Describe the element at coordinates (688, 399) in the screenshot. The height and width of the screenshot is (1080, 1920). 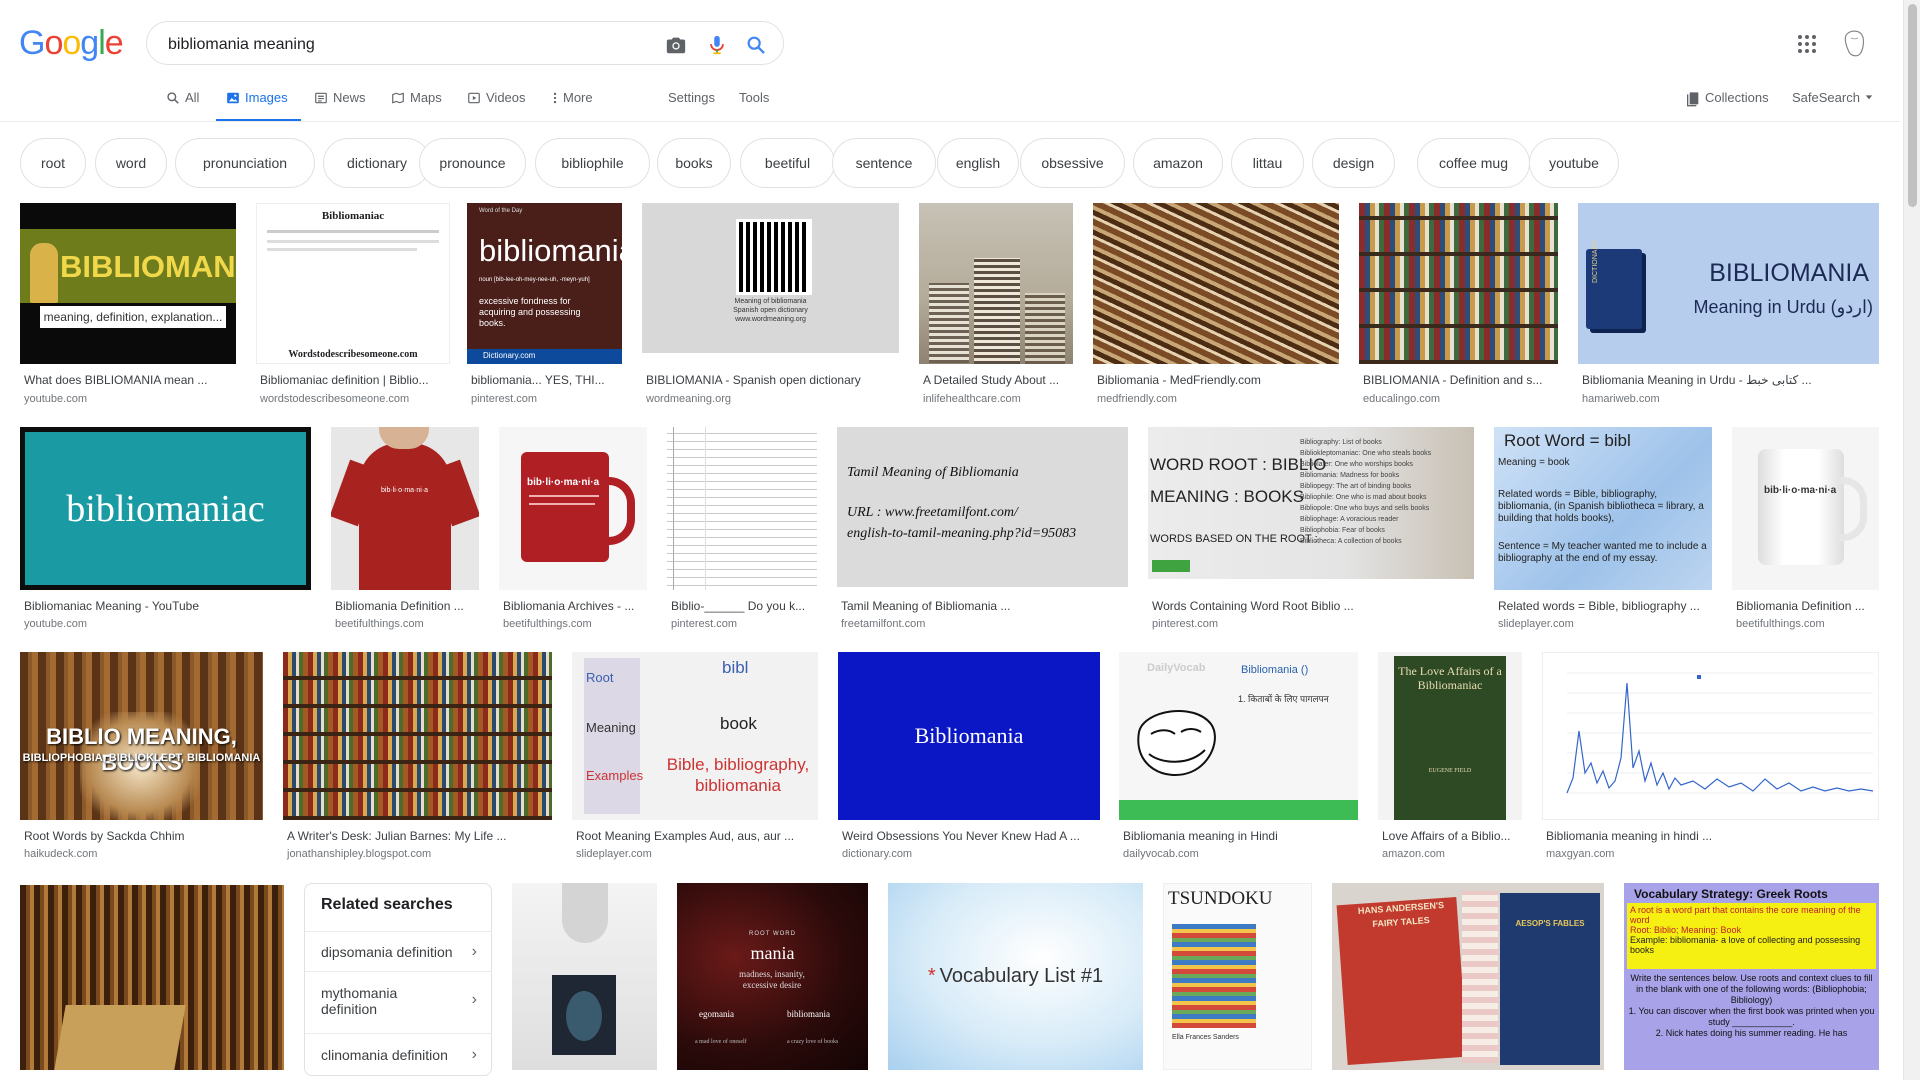
I see `result-source: wordmeaning.org` at that location.